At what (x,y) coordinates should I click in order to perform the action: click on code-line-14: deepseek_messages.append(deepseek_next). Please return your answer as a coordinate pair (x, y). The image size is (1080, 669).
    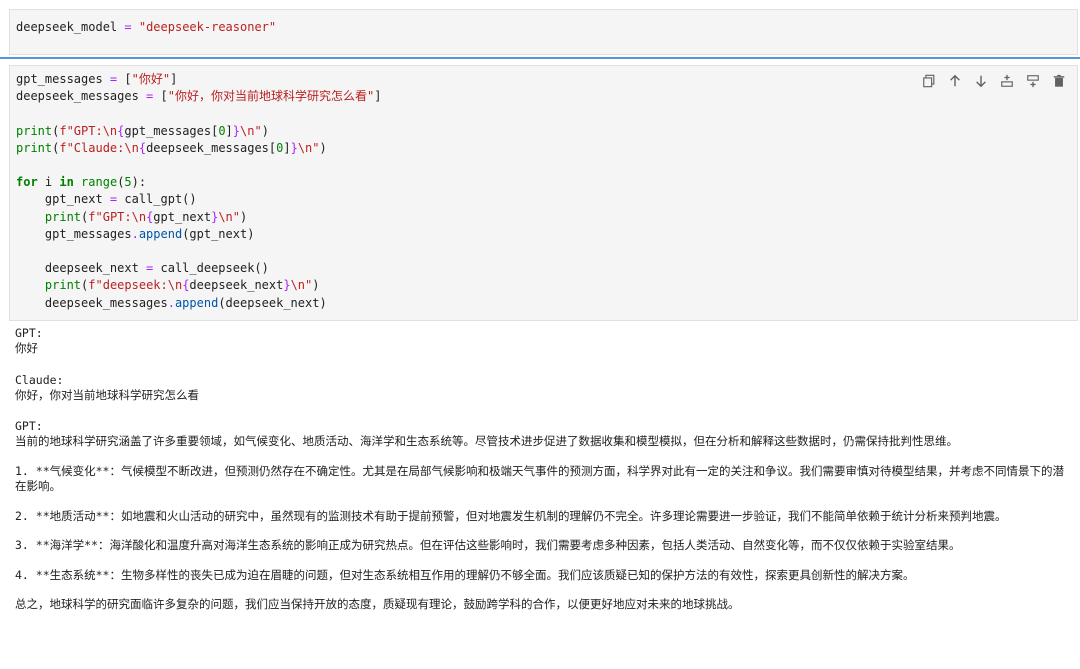
    Looking at the image, I should click on (171, 302).